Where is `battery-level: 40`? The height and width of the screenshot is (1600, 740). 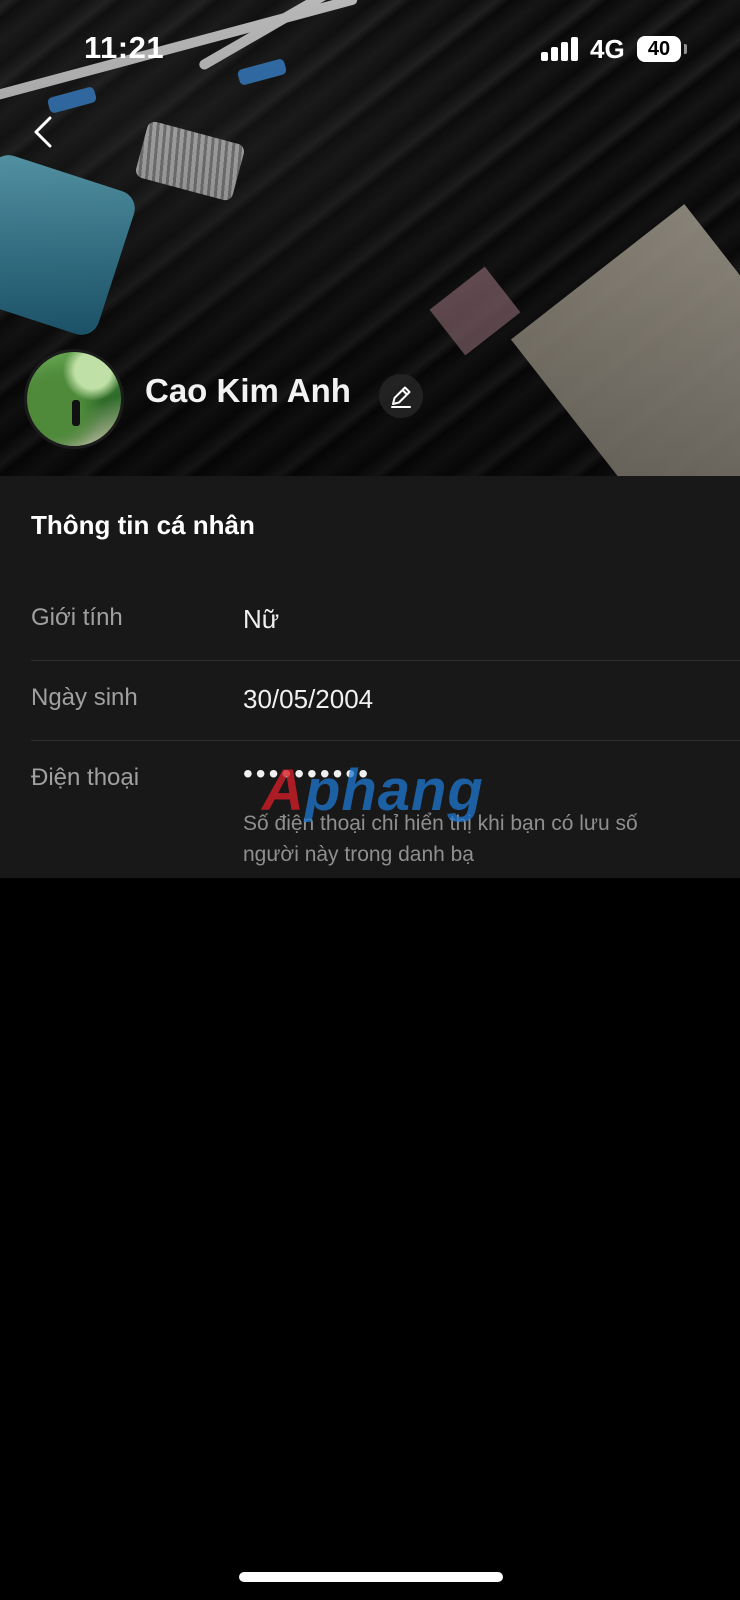 battery-level: 40 is located at coordinates (659, 48).